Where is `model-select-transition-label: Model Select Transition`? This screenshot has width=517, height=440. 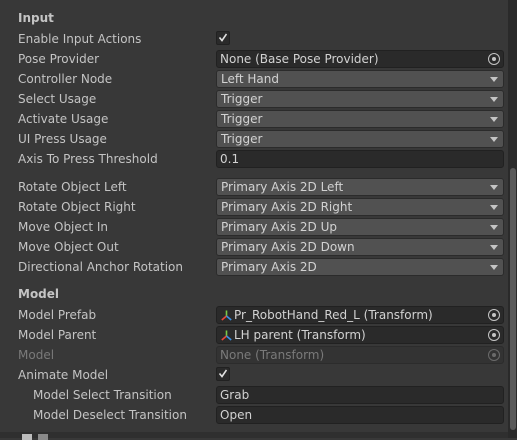
model-select-transition-label: Model Select Transition is located at coordinates (102, 395).